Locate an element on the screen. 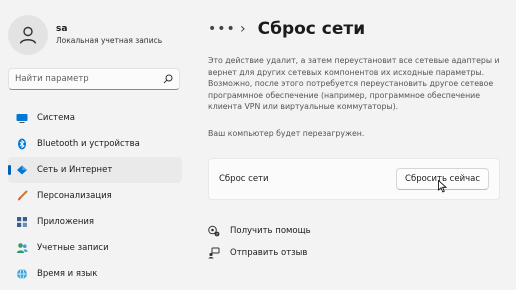 This screenshot has width=516, height=290. get-help-link: ? Получить помощь is located at coordinates (259, 231).